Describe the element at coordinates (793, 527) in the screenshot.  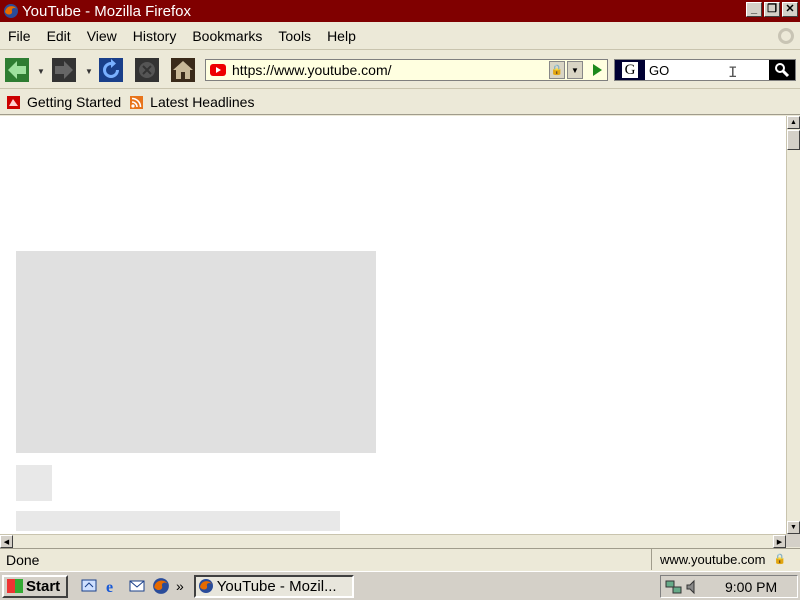
I see `scroll-down-arrow-icon: ▼` at that location.